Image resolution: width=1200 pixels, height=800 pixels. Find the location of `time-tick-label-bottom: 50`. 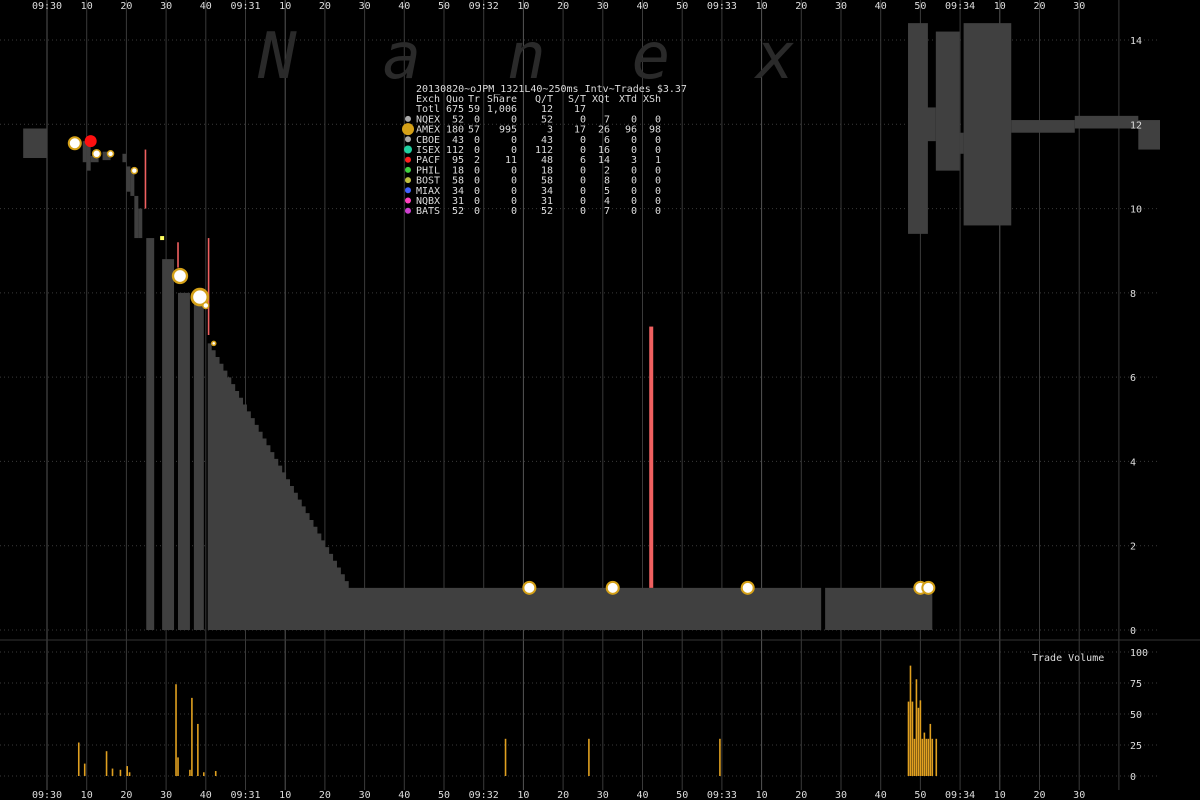

time-tick-label-bottom: 50 is located at coordinates (682, 795).